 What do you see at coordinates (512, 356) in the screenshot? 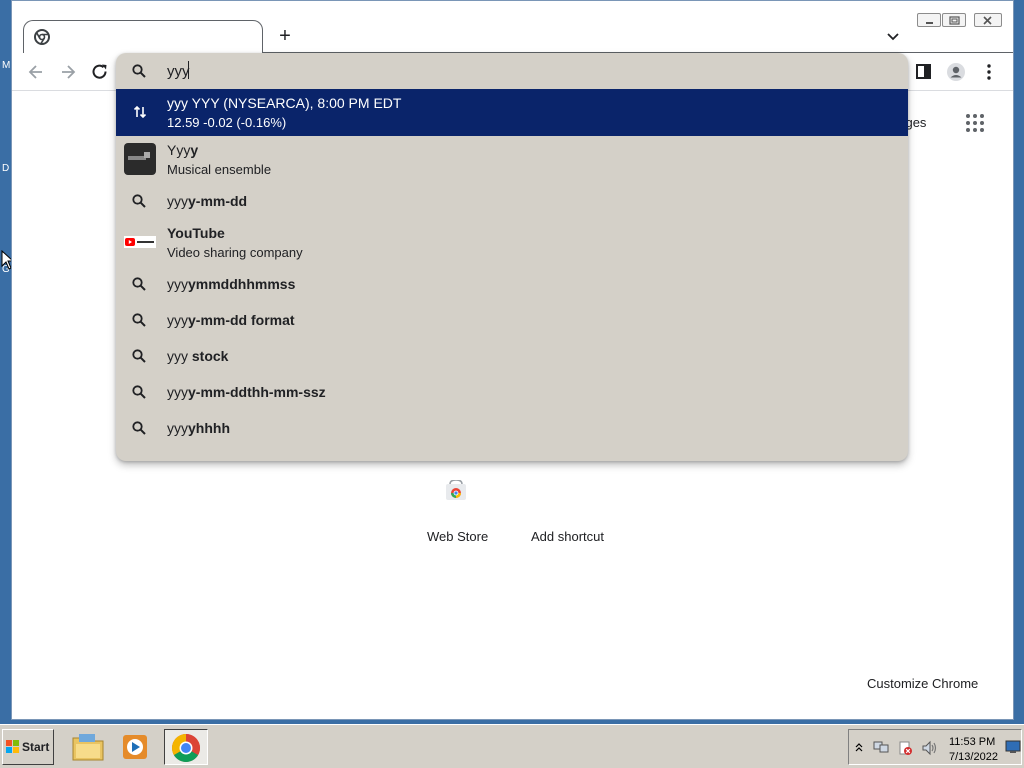
I see `suggestion-search: yyy stock` at bounding box center [512, 356].